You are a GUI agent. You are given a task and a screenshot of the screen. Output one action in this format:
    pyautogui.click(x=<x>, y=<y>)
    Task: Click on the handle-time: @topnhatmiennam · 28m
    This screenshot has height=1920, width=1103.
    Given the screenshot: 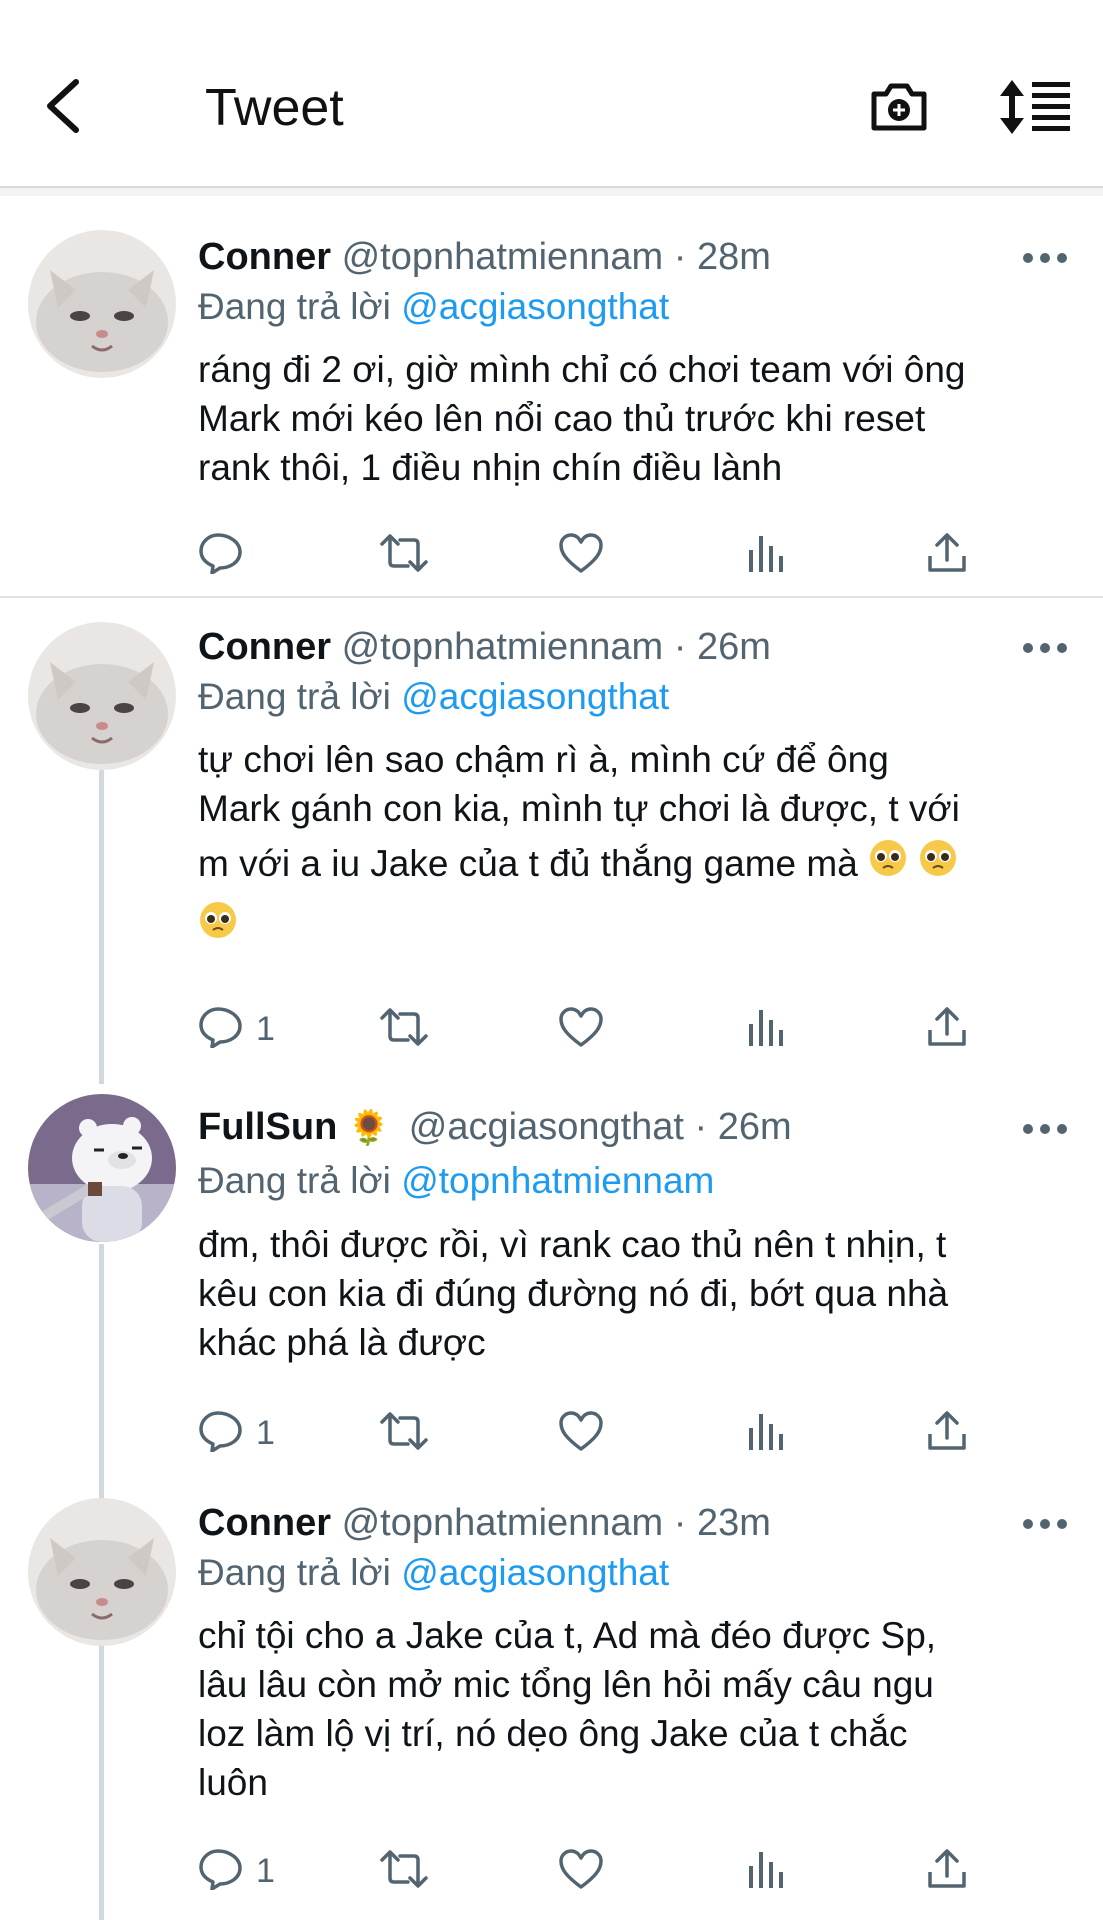 What is the action you would take?
    pyautogui.click(x=556, y=257)
    